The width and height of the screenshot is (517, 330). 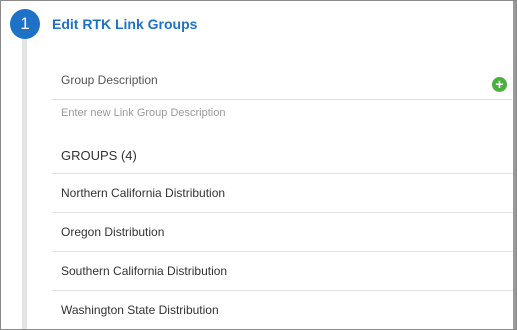 What do you see at coordinates (125, 24) in the screenshot?
I see `step-title: Edit RTK Link Groups` at bounding box center [125, 24].